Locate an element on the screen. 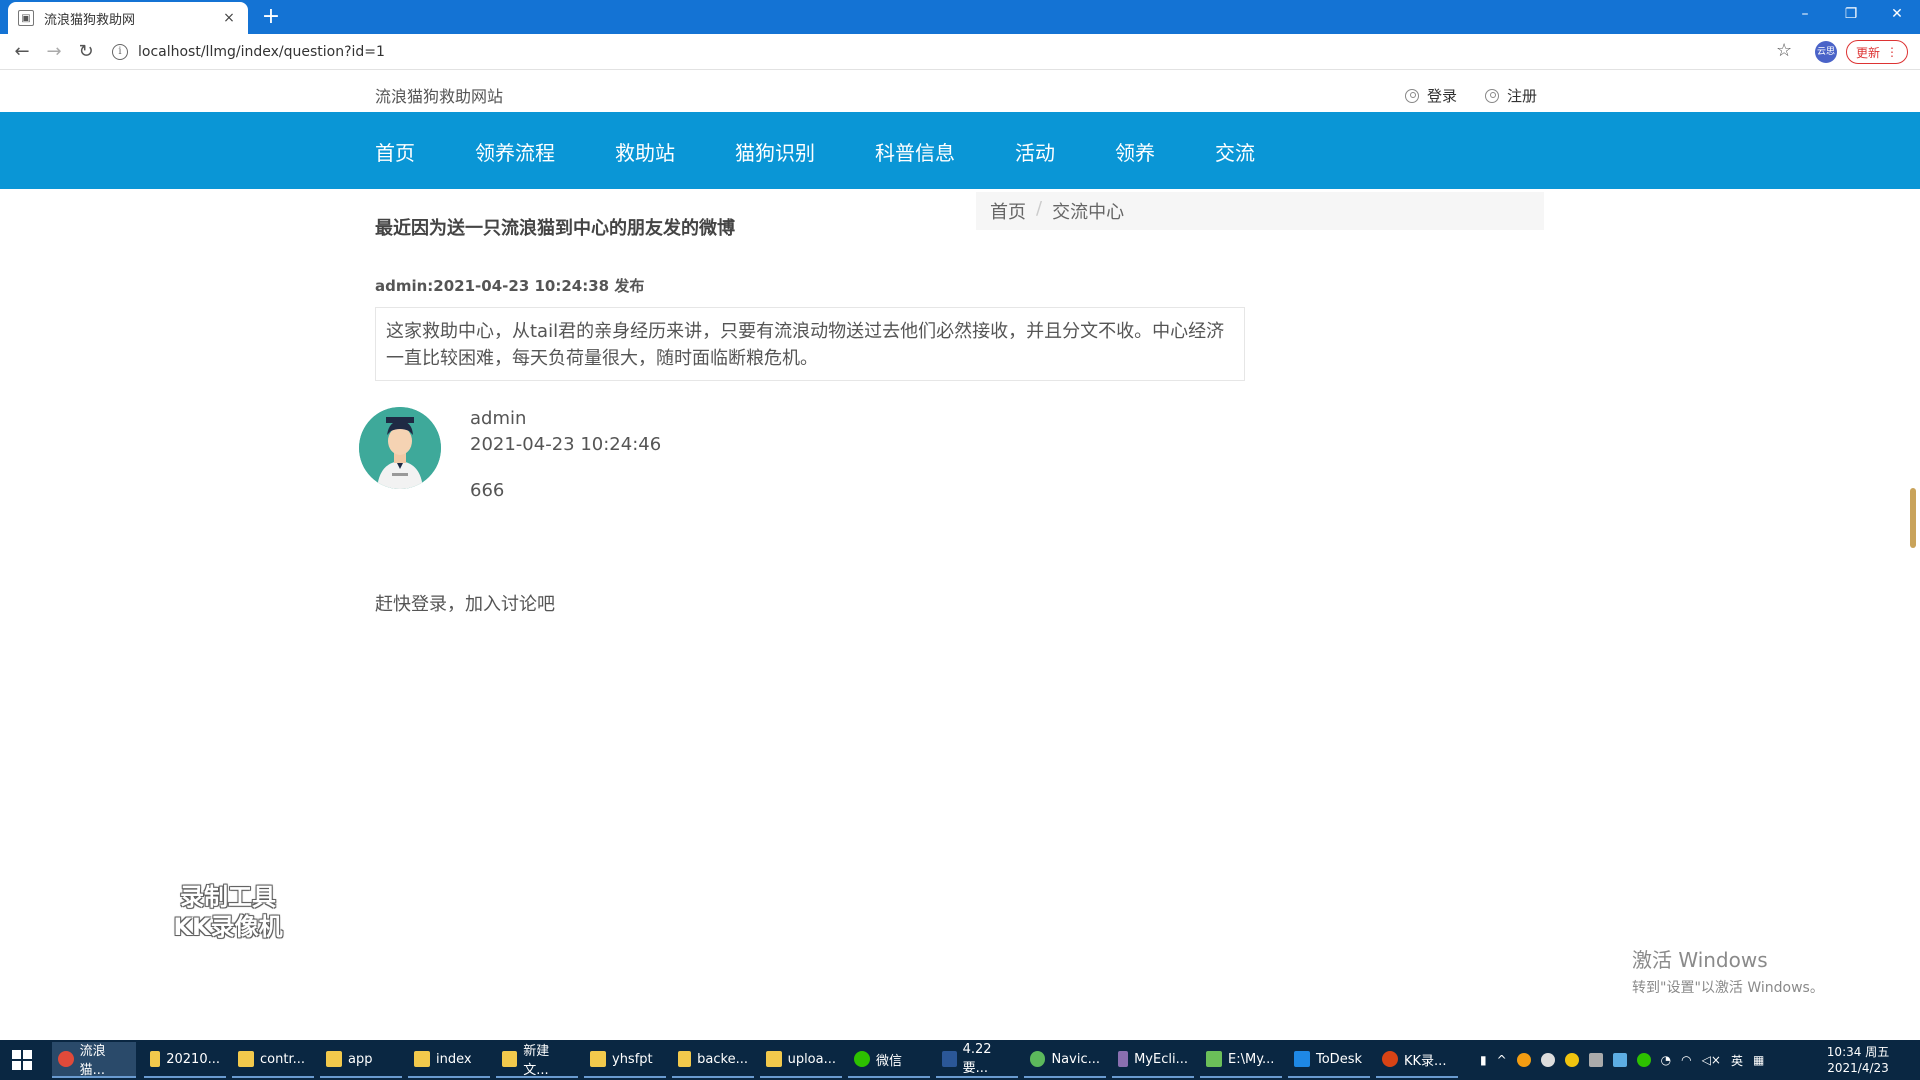 The width and height of the screenshot is (1920, 1080). navicat-icon is located at coordinates (1038, 1059).